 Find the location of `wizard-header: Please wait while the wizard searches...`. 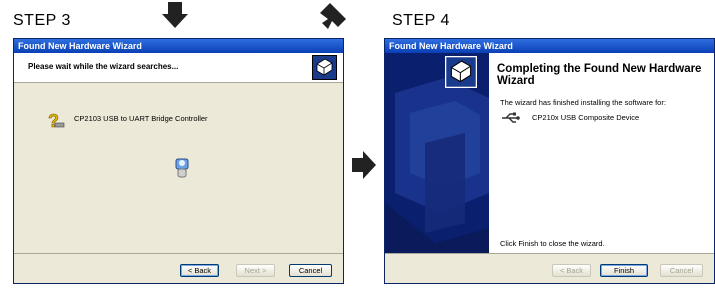

wizard-header: Please wait while the wizard searches... is located at coordinates (178, 68).